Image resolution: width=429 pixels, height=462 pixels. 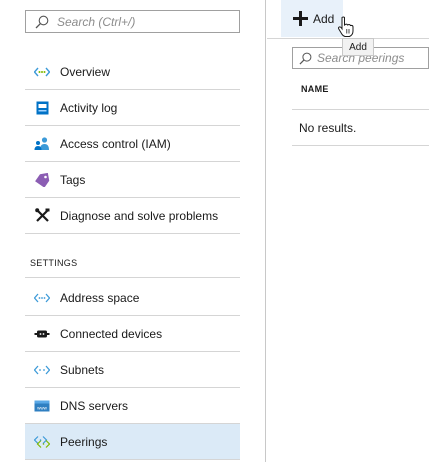 I want to click on menu-item-label: Subnets, so click(x=82, y=369).